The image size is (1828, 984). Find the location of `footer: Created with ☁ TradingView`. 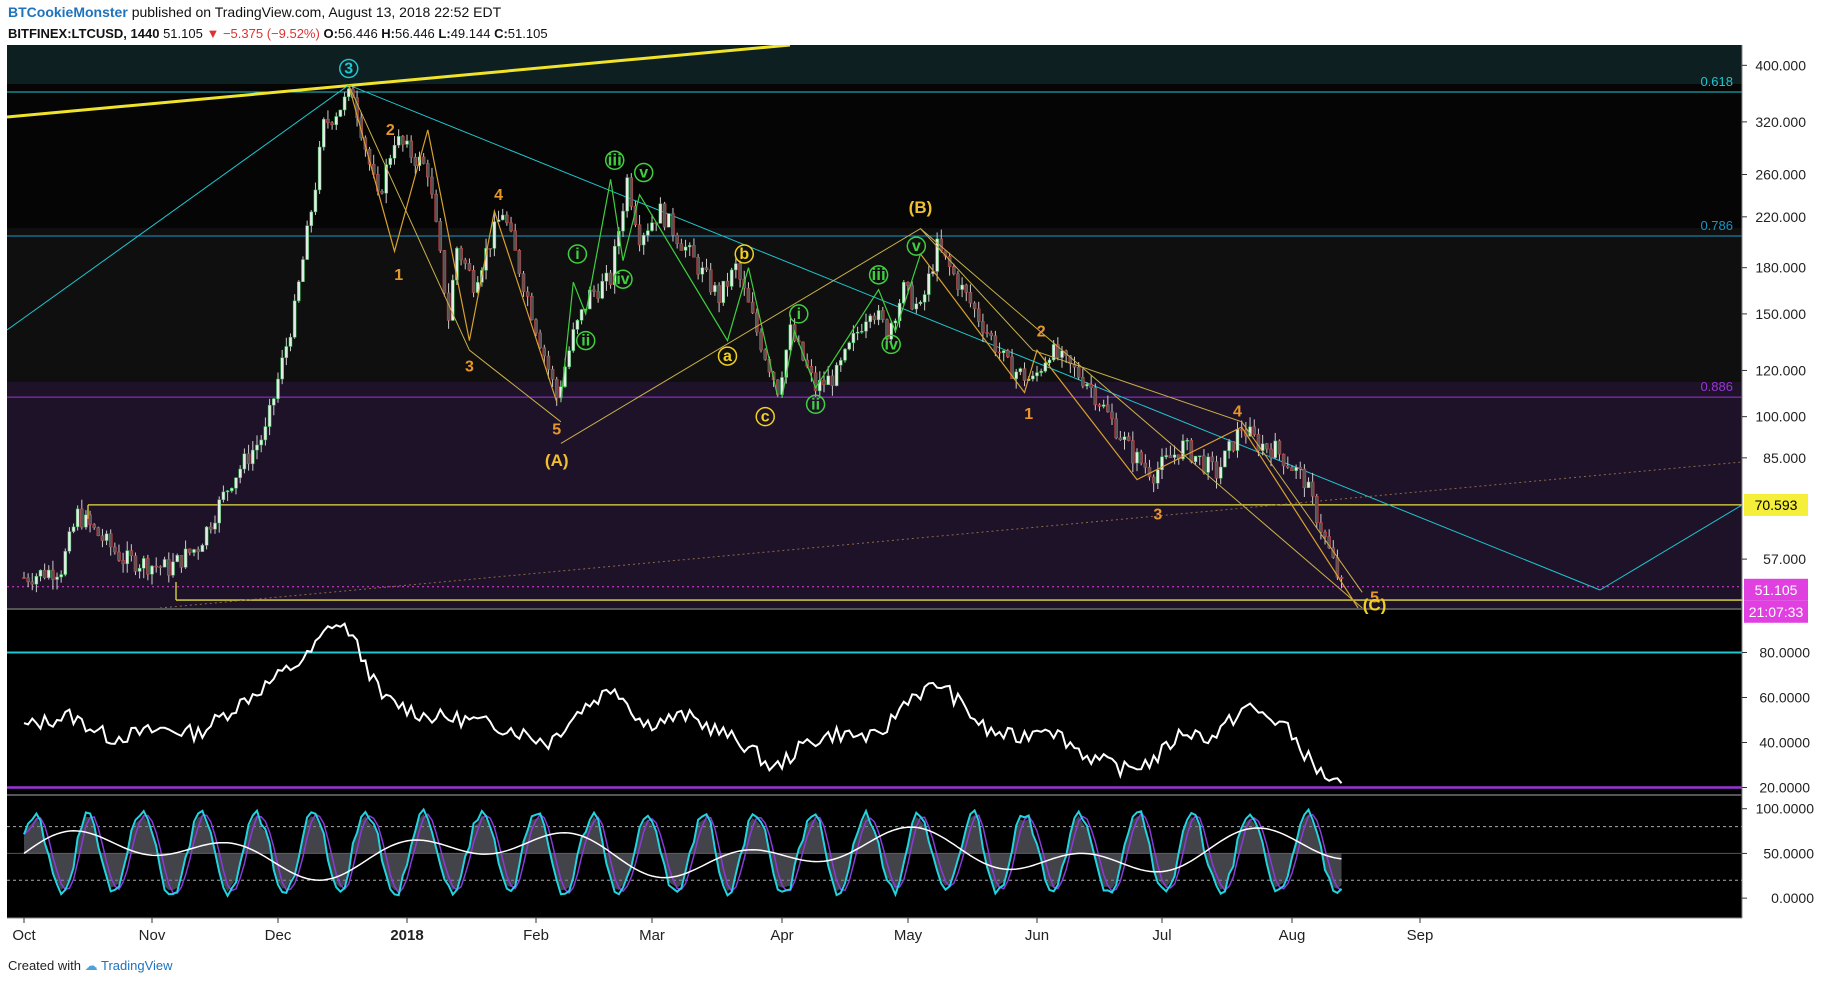

footer: Created with ☁ TradingView is located at coordinates (90, 966).